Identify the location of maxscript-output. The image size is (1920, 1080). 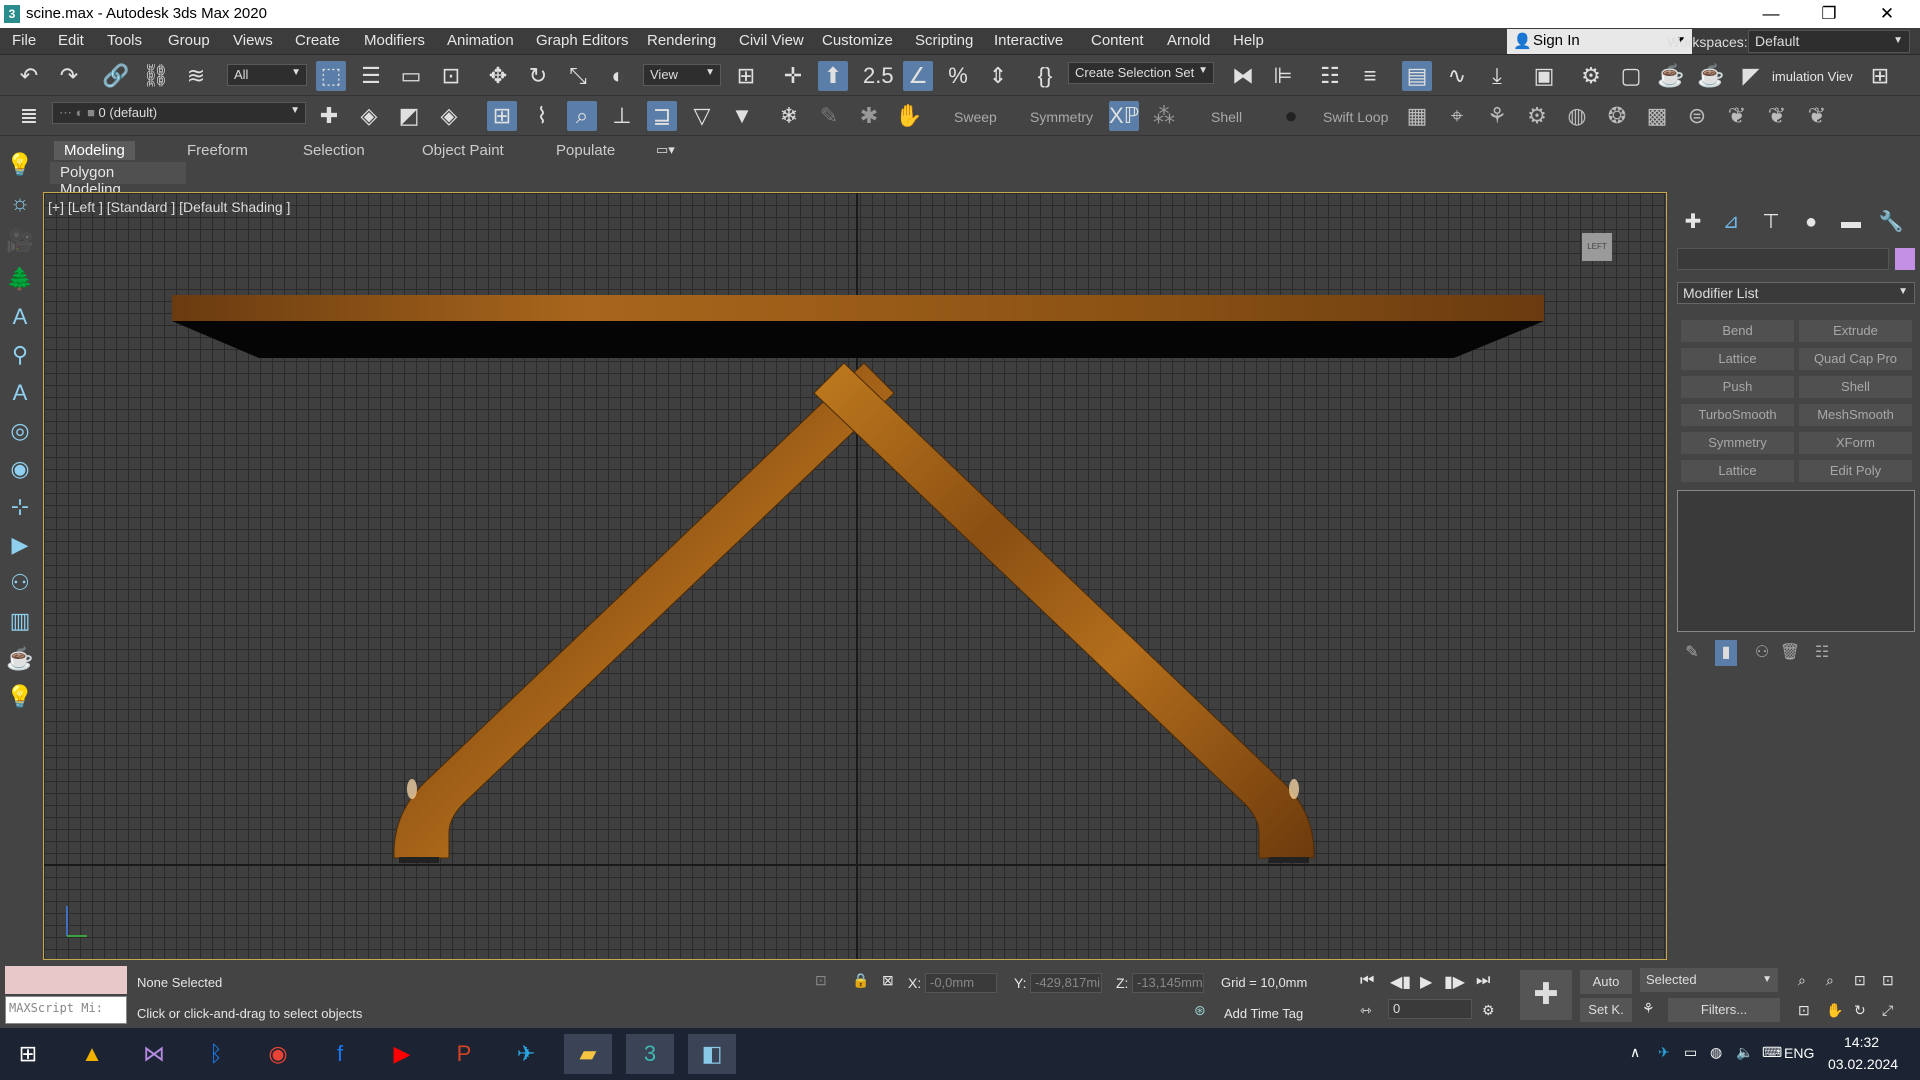
(66, 980).